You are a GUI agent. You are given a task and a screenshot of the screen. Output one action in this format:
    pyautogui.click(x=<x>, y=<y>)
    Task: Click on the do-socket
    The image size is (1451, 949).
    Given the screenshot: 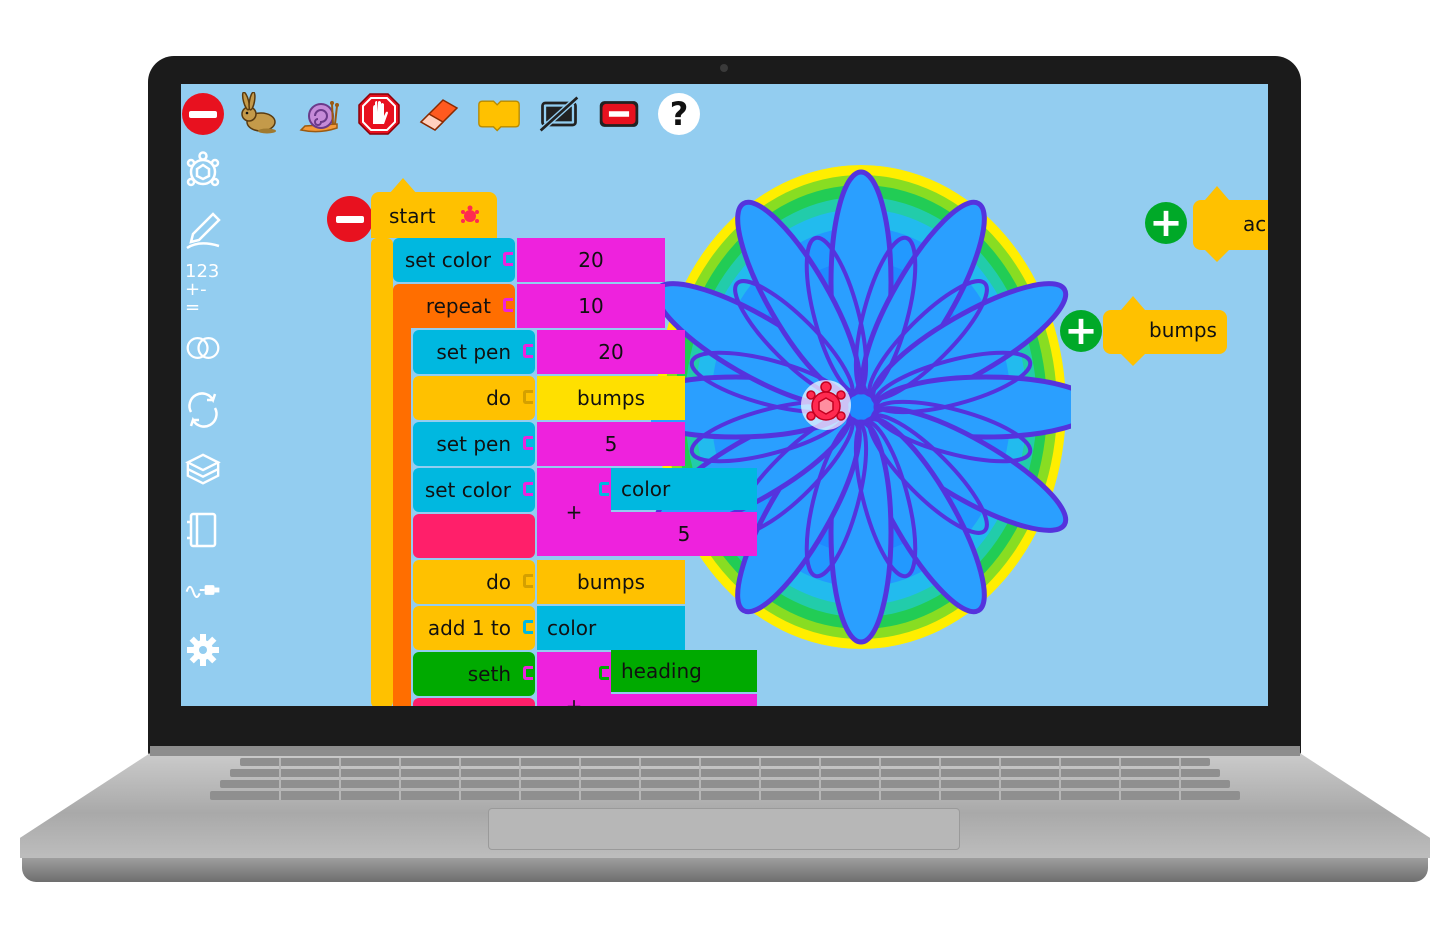 What is the action you would take?
    pyautogui.click(x=528, y=397)
    